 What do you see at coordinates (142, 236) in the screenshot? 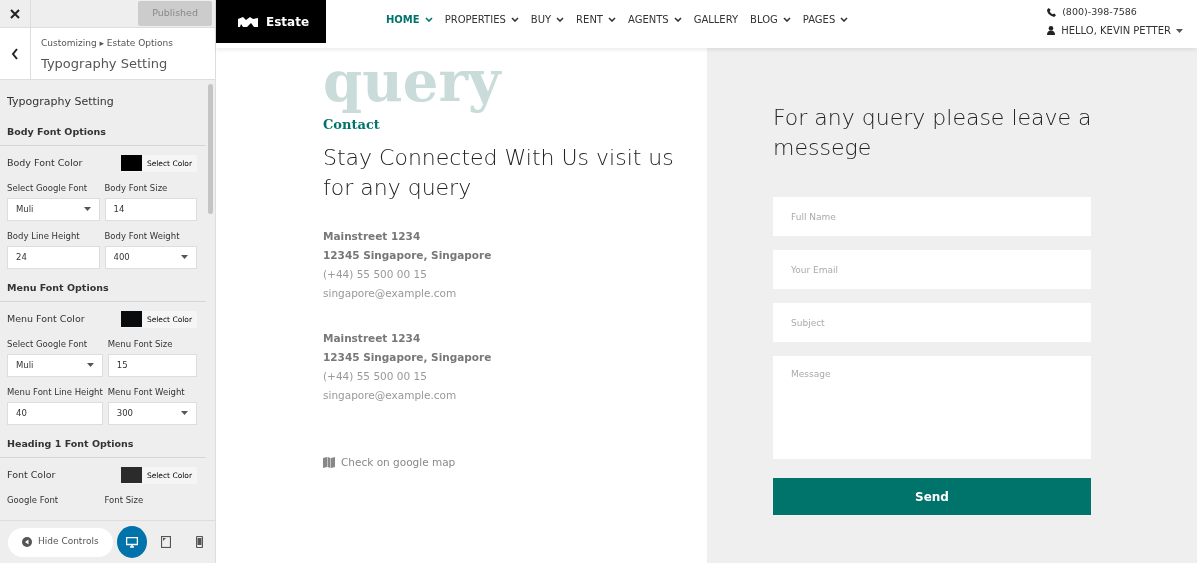
I see `field-label: Body Font Weight` at bounding box center [142, 236].